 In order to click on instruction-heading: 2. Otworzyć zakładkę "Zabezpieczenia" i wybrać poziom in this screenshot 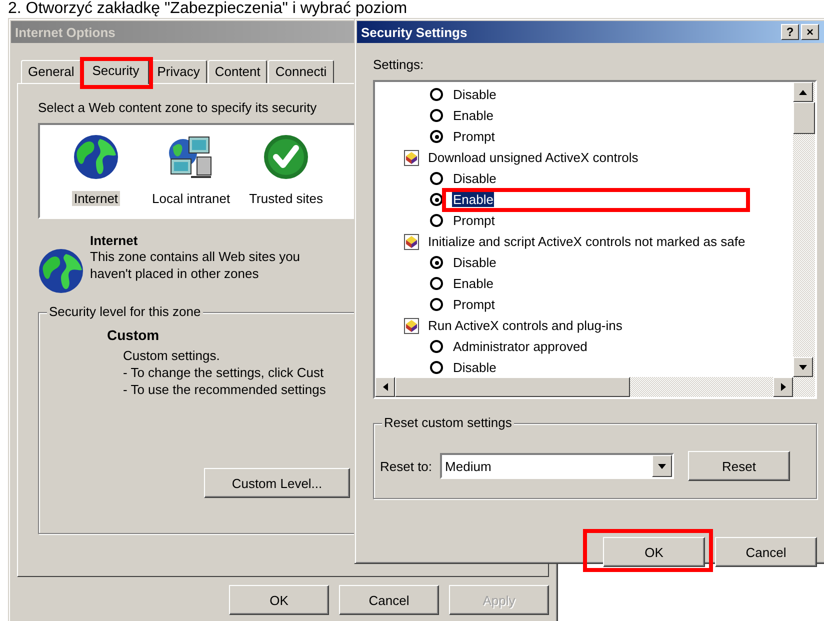, I will do `click(207, 9)`.